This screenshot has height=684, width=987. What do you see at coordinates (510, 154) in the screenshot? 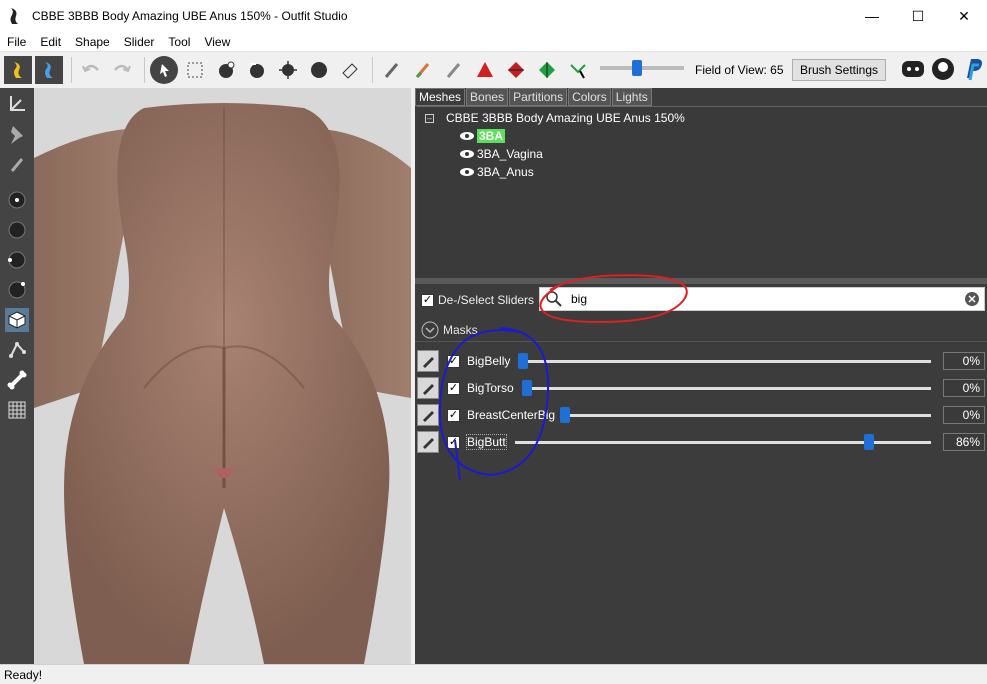
I see `mesh-label: 3BA_Vagina` at bounding box center [510, 154].